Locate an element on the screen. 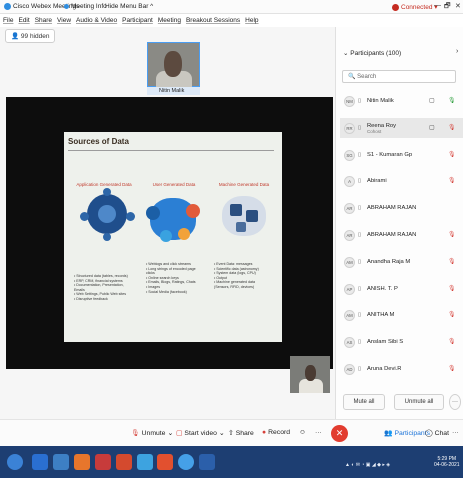 This screenshot has height=478, width=463. reactions-button: ☺ is located at coordinates (302, 432).